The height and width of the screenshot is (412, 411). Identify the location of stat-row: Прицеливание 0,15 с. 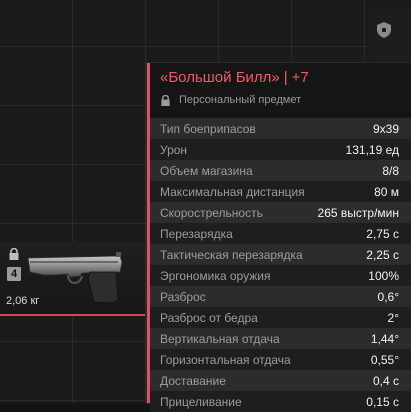
(280, 401).